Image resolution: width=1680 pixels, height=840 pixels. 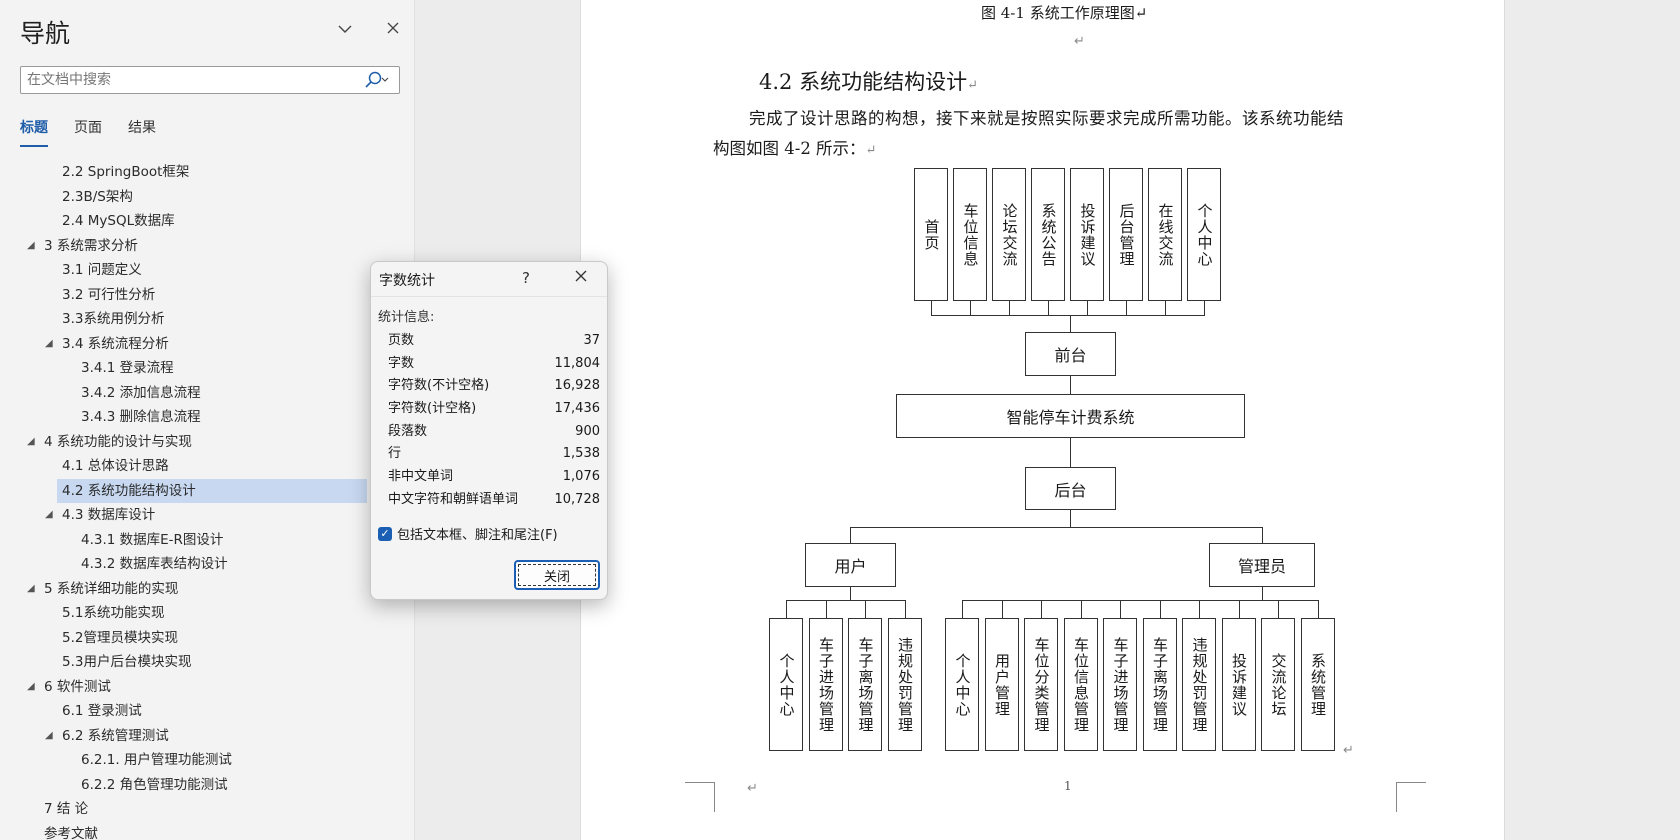 I want to click on nav-heading-item: 5.2管理员模块实现, so click(x=207, y=638).